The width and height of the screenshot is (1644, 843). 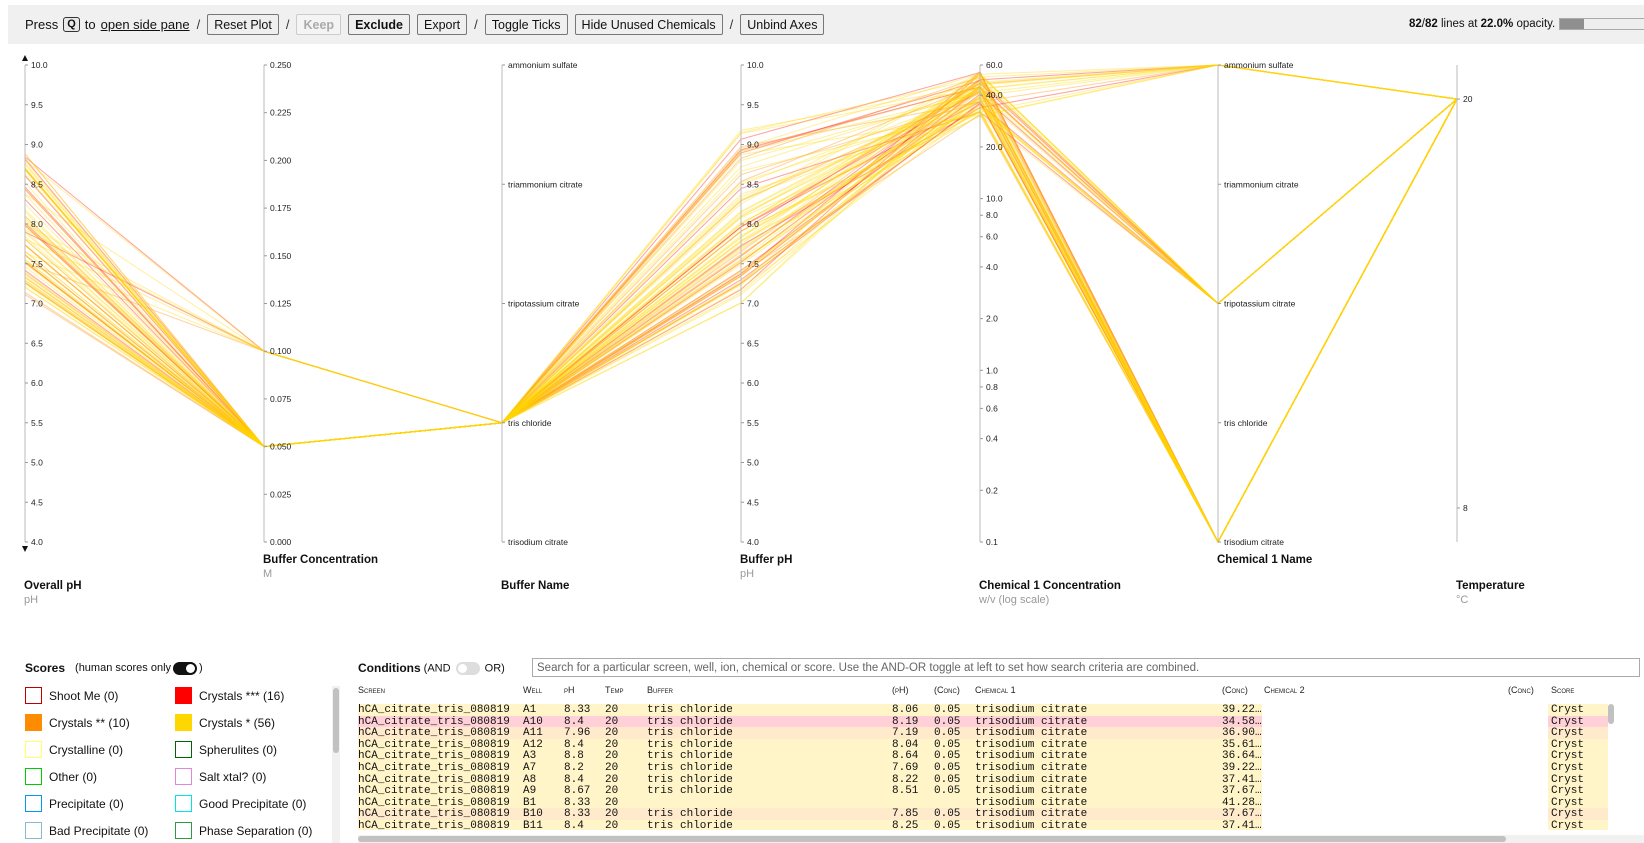 I want to click on tick-label: 2.0, so click(x=992, y=319).